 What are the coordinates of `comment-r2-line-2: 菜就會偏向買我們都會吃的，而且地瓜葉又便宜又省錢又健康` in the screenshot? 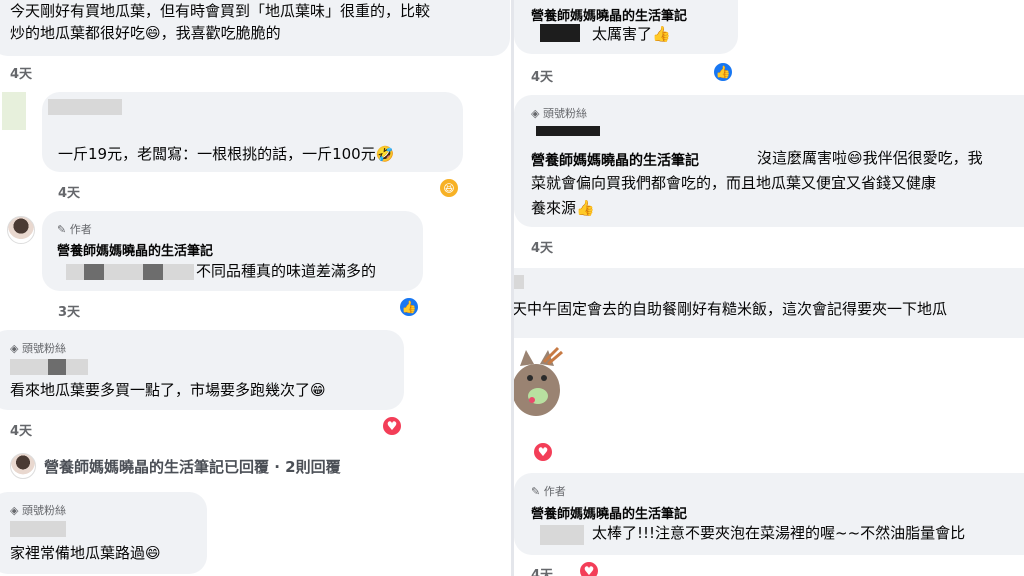 It's located at (734, 183).